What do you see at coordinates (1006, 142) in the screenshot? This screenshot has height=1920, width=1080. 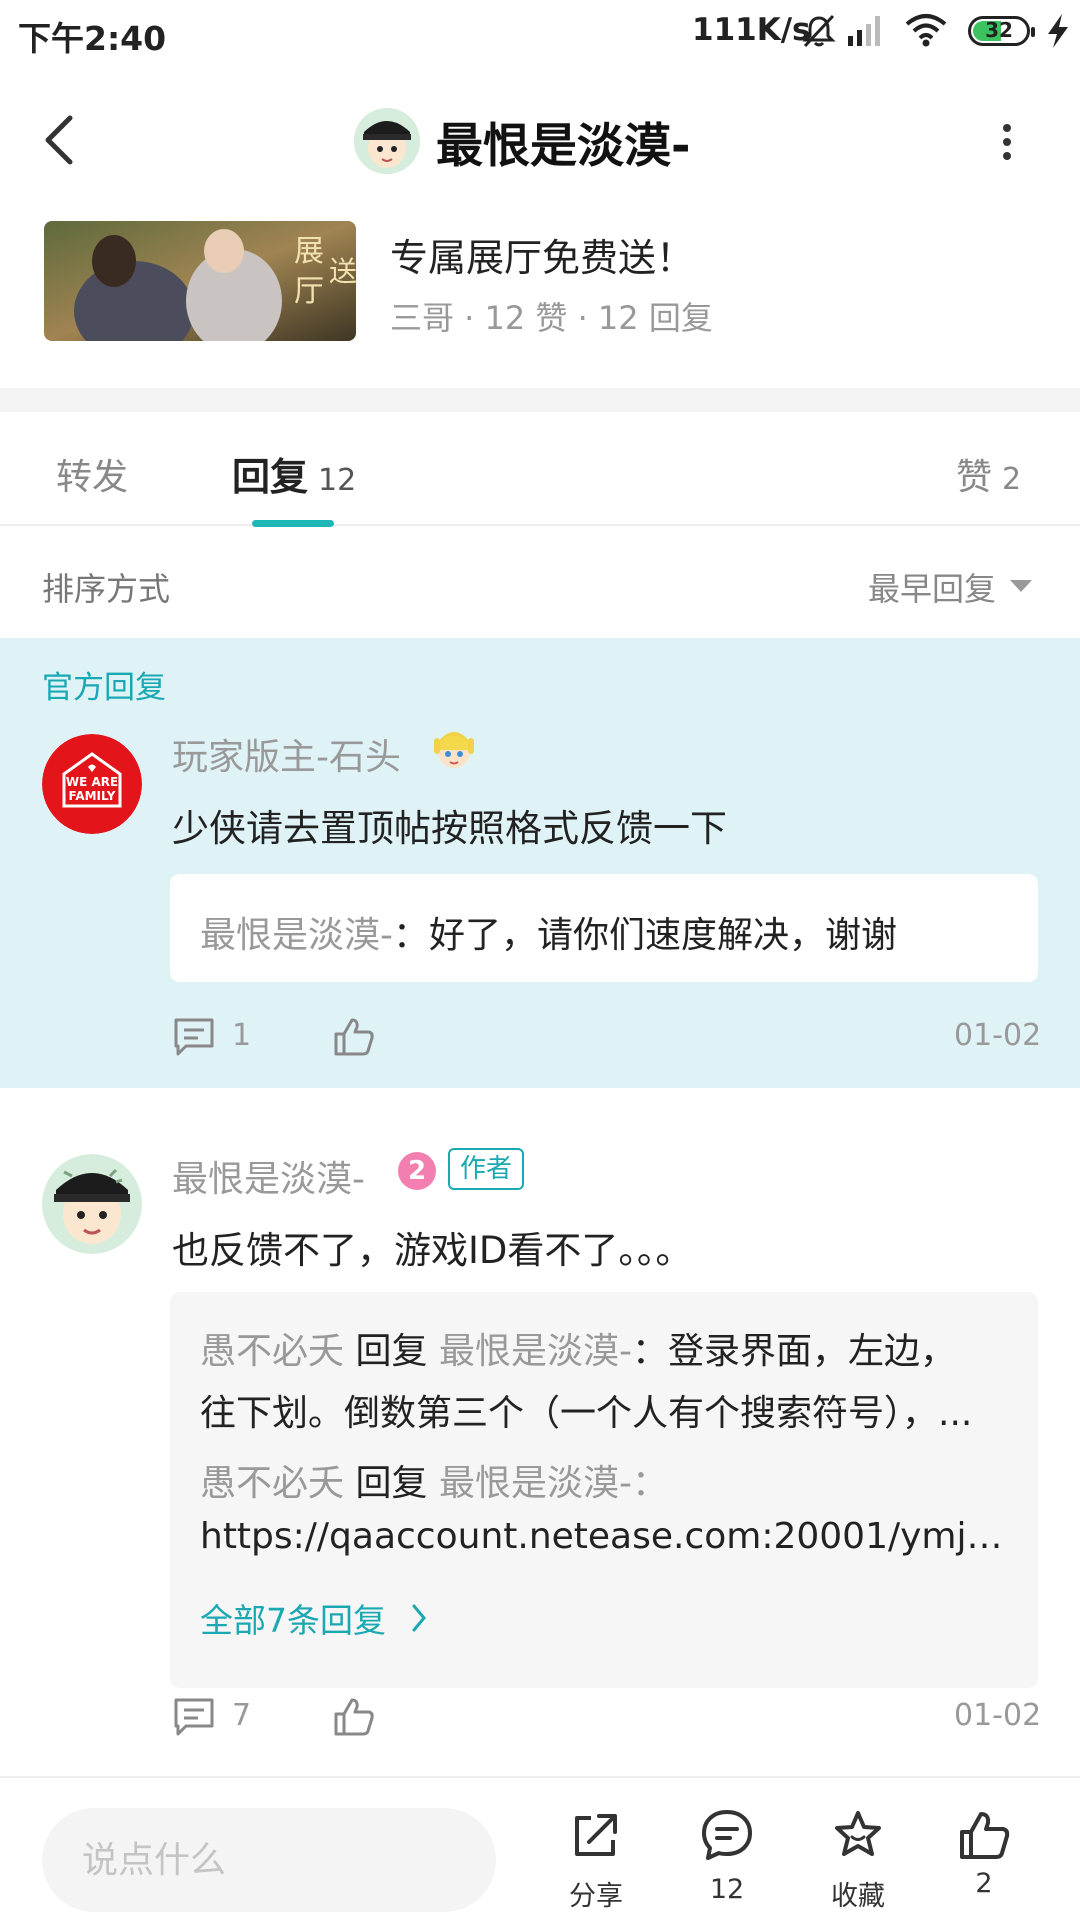 I see `more-options-button` at bounding box center [1006, 142].